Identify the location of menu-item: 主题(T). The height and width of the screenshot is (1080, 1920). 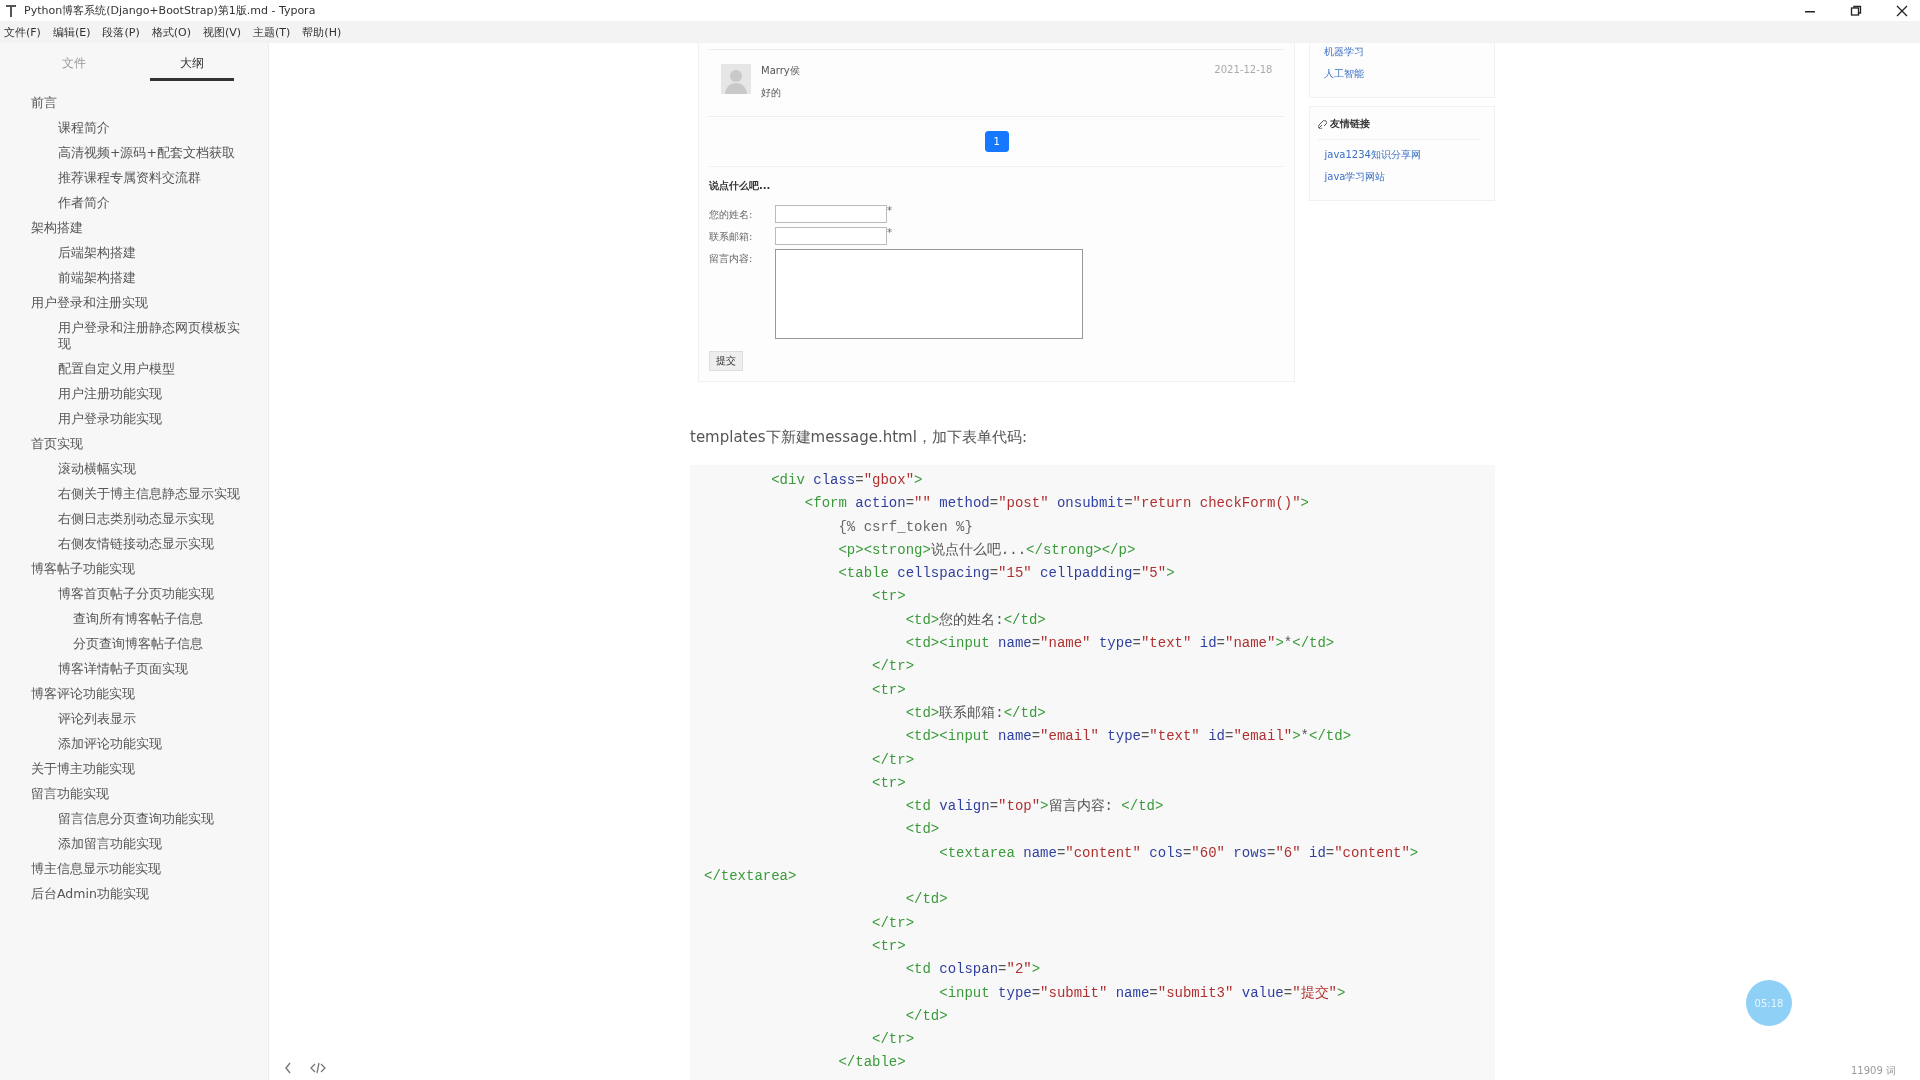
(272, 32).